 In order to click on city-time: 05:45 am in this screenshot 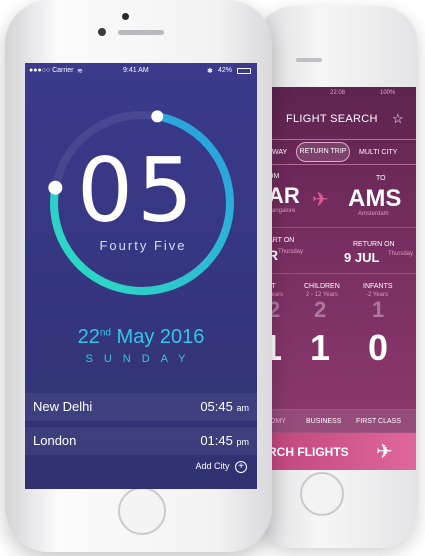, I will do `click(224, 406)`.